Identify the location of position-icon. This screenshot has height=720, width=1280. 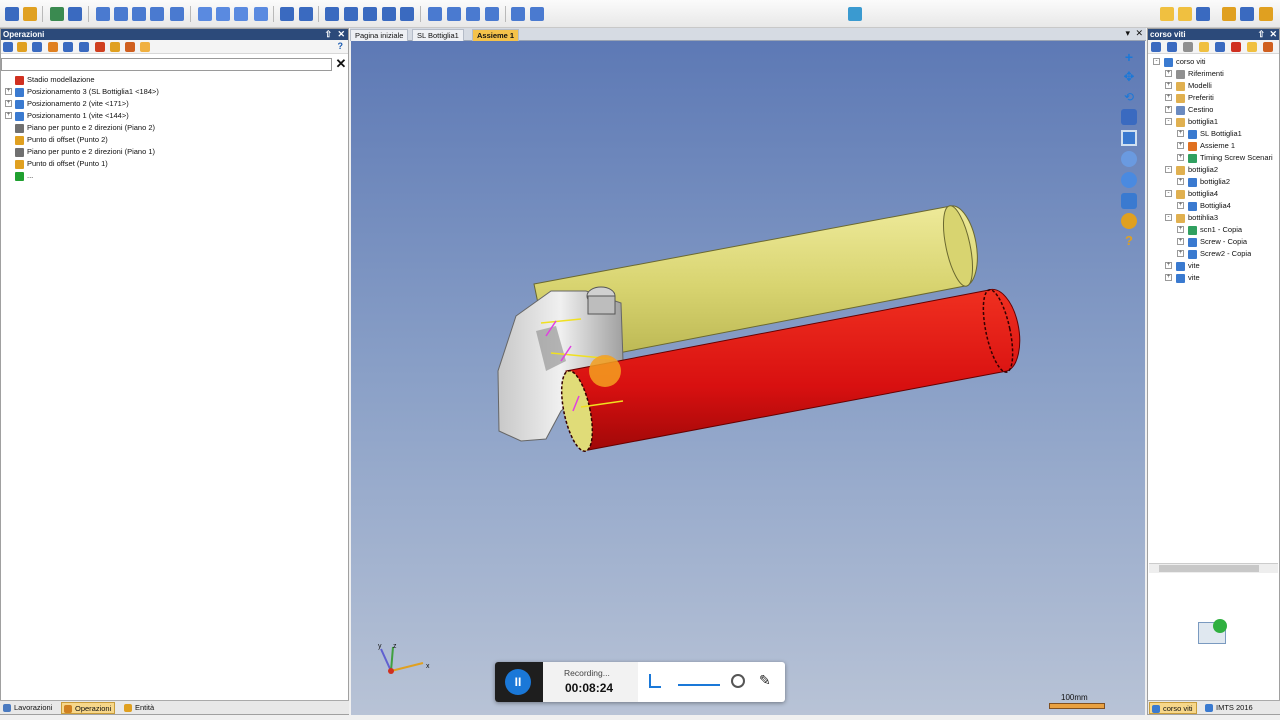
(57, 14).